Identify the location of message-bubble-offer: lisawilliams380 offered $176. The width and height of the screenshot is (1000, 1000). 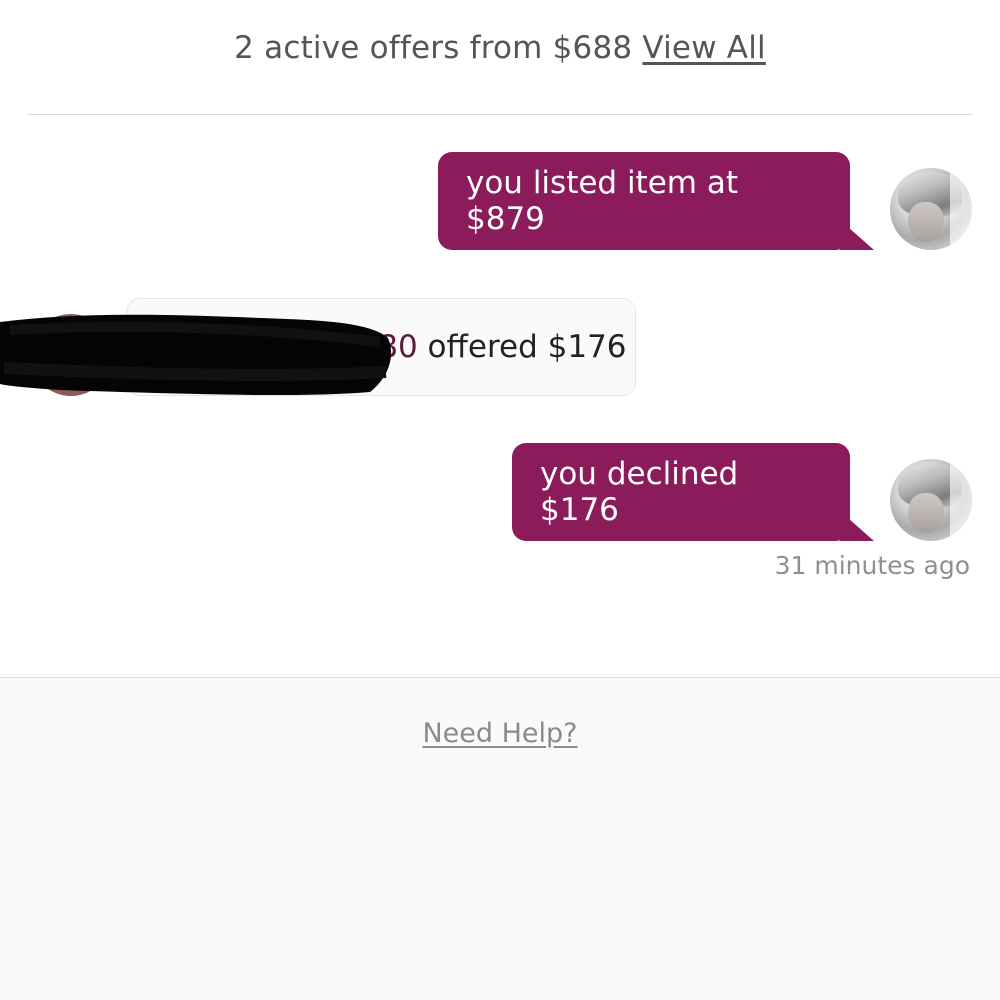
(381, 347).